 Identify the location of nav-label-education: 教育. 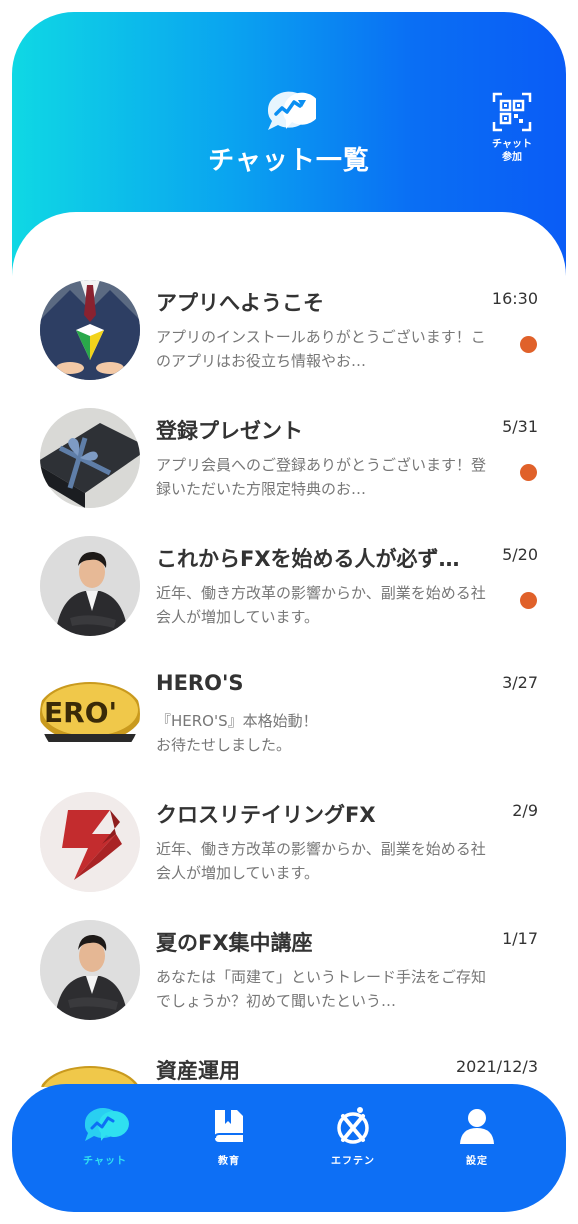
(229, 1161).